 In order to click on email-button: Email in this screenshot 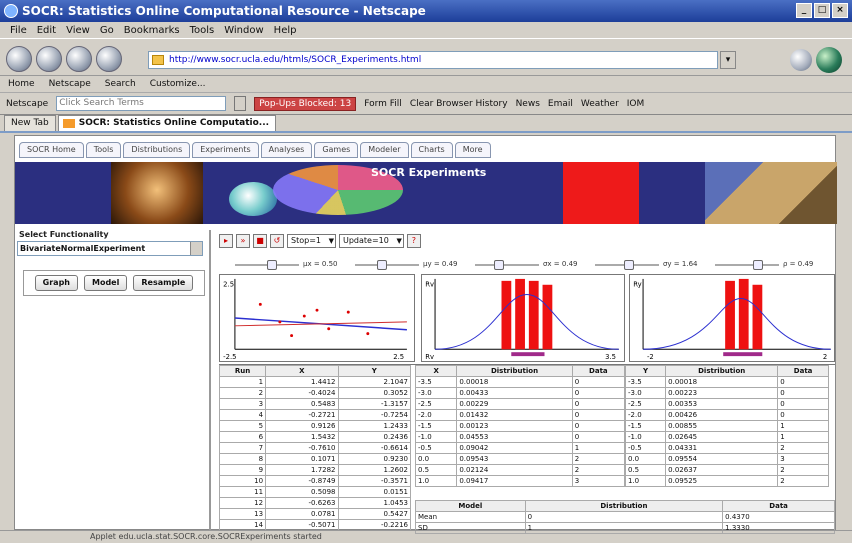, I will do `click(560, 104)`.